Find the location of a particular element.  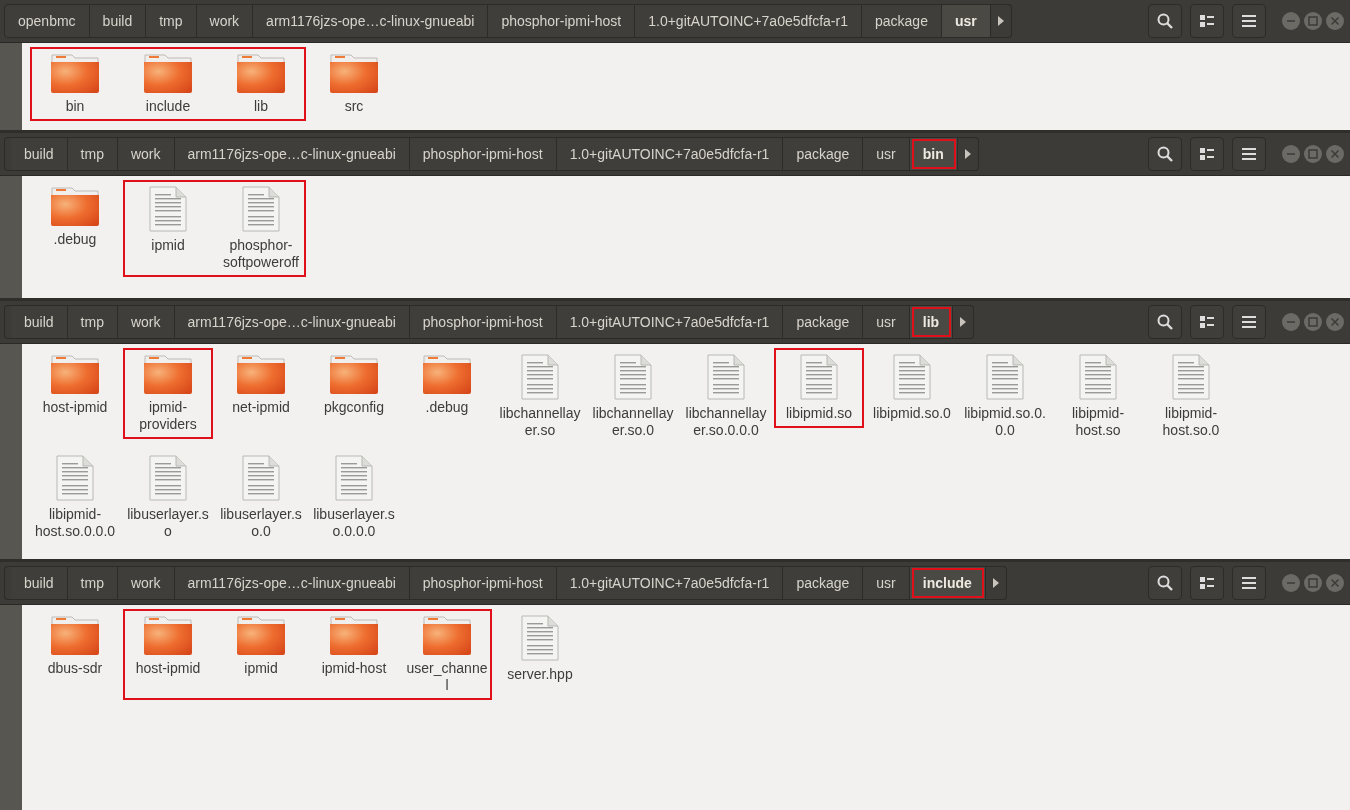

folder-item: src is located at coordinates (354, 84).